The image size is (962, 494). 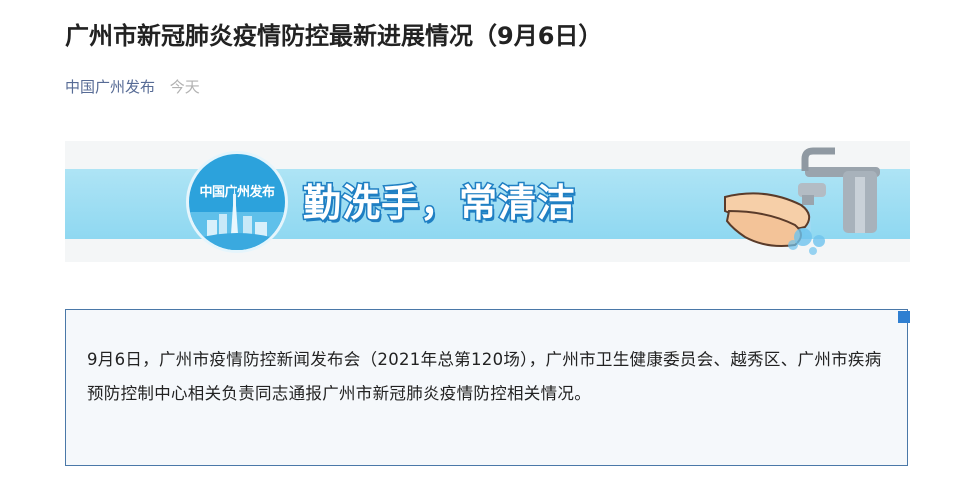 What do you see at coordinates (237, 217) in the screenshot?
I see `city-skyline-icon` at bounding box center [237, 217].